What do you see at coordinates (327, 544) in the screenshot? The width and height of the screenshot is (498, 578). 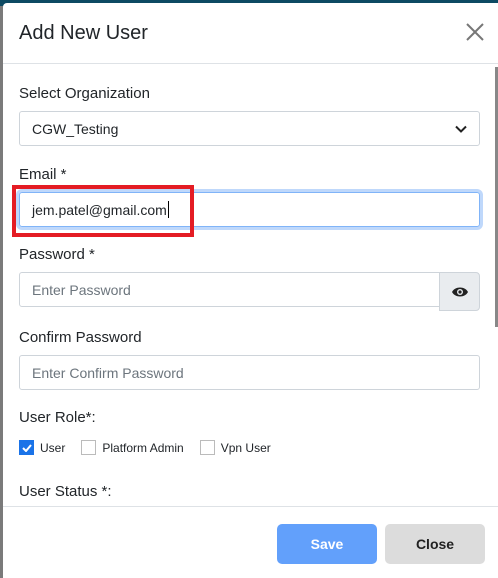 I see `save-button: Save` at bounding box center [327, 544].